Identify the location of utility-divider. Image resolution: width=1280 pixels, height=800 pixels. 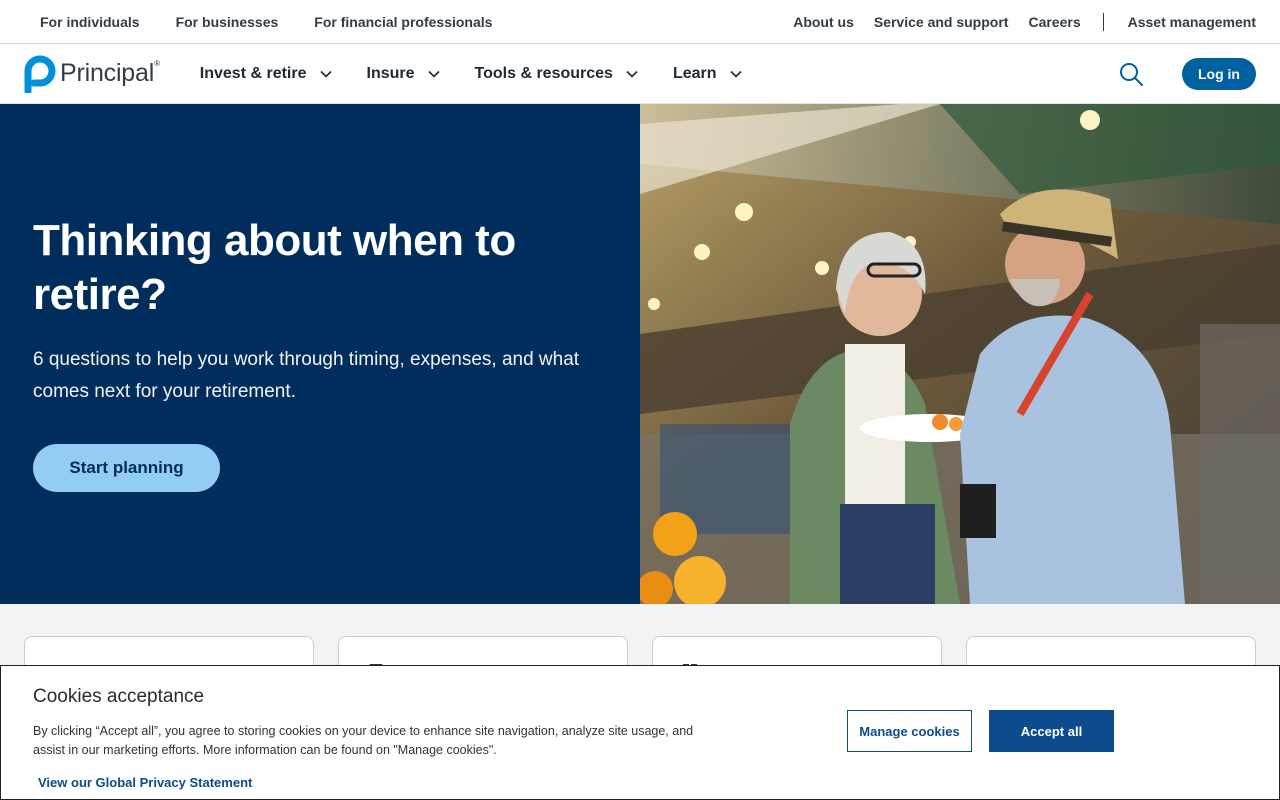
(1103, 21).